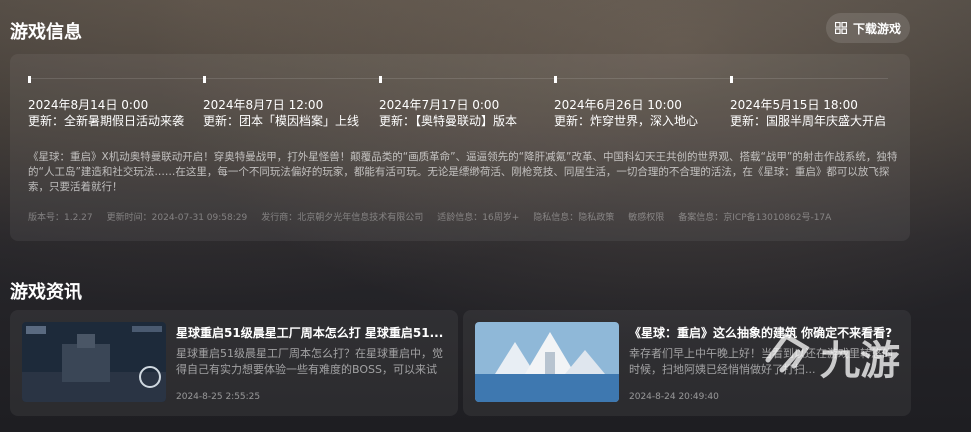 The width and height of the screenshot is (971, 432). What do you see at coordinates (439, 105) in the screenshot?
I see `timeline-date: 2024年7月17日 0:00` at bounding box center [439, 105].